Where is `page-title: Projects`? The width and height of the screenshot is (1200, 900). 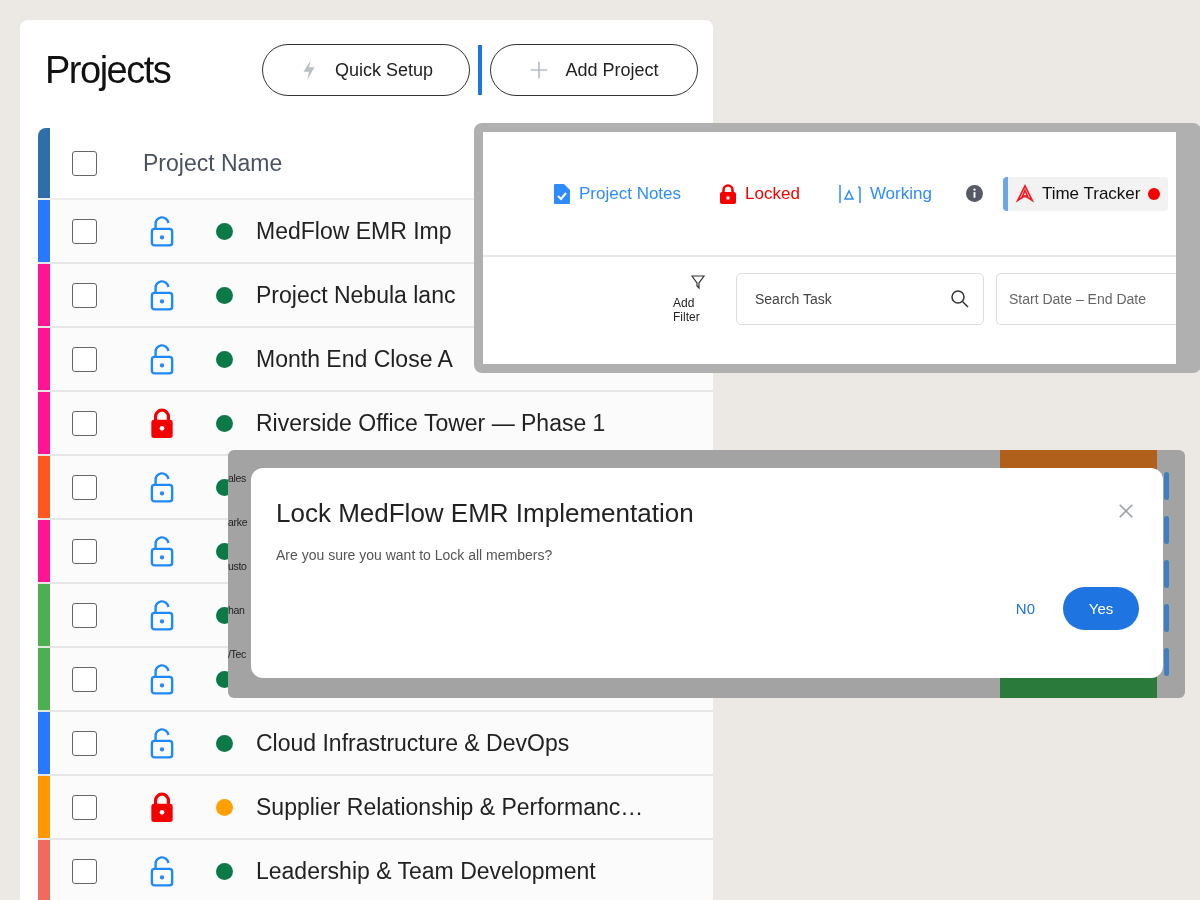
page-title: Projects is located at coordinates (108, 70).